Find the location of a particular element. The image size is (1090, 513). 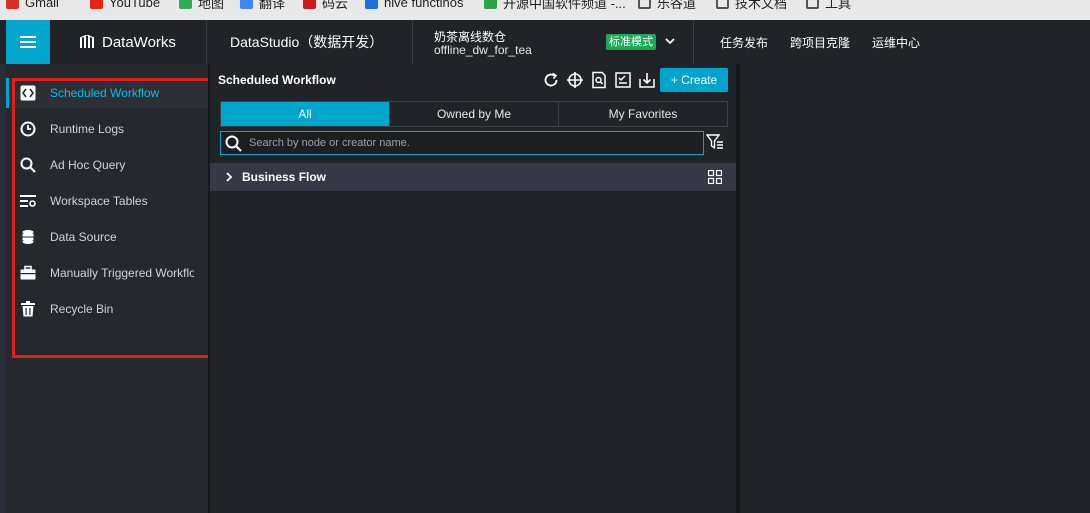

sidebar-item-manual-workflow: Manually Triggered Workflow is located at coordinates (107, 273).